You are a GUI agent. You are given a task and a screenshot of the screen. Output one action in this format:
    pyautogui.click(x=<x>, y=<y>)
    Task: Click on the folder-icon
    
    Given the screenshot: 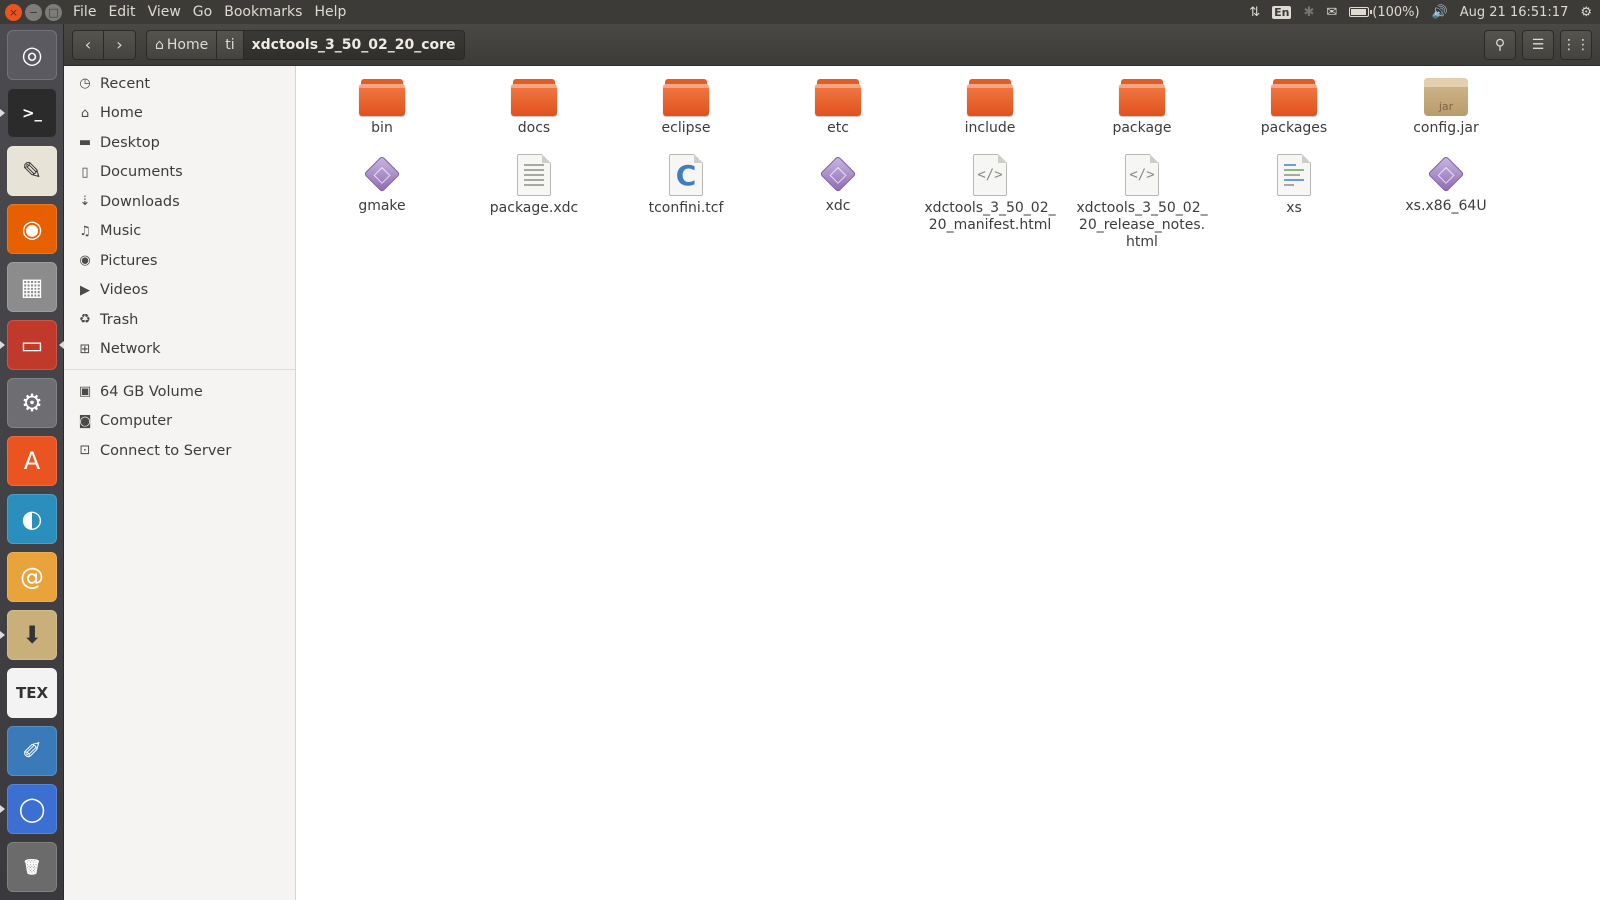 What is the action you would take?
    pyautogui.click(x=1294, y=97)
    